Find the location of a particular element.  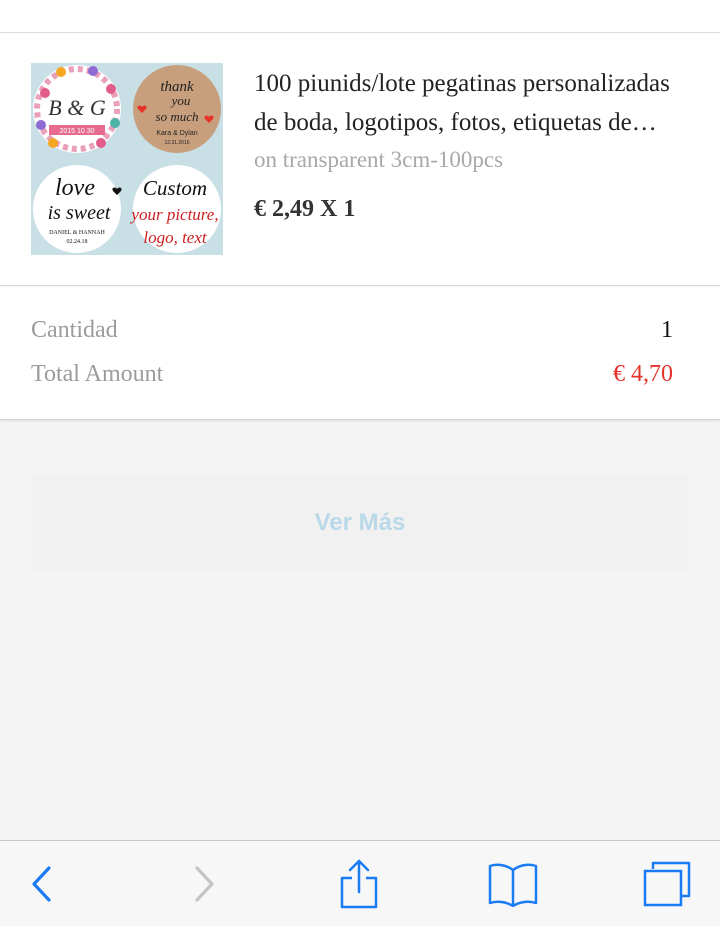

share-button is located at coordinates (359, 883).